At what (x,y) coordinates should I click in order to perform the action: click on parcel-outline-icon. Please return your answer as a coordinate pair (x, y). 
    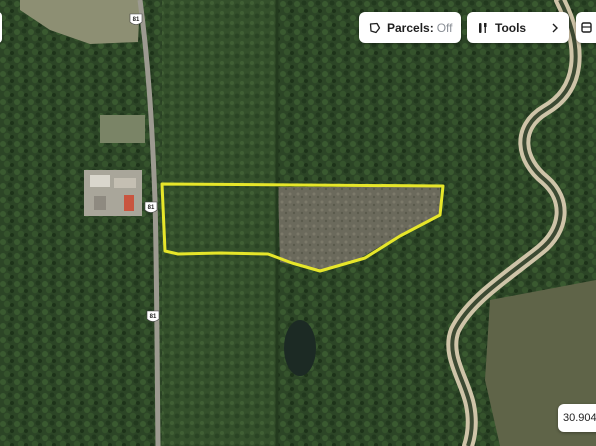
    Looking at the image, I should click on (375, 28).